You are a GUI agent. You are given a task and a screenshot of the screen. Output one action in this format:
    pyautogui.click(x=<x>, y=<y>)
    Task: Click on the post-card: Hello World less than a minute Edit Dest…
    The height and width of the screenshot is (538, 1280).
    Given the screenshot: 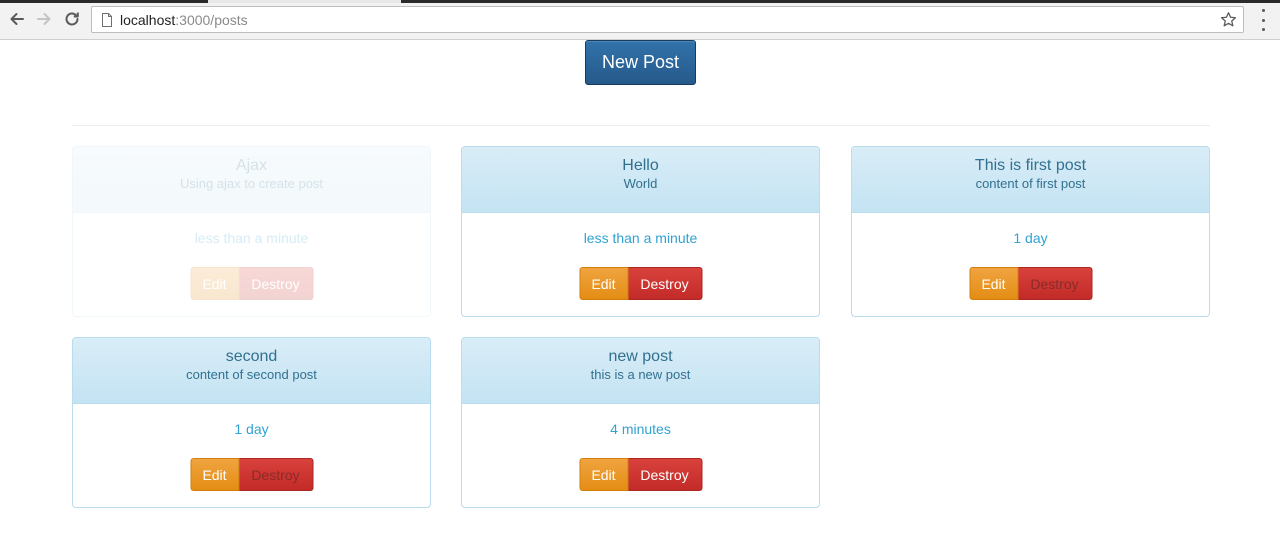 What is the action you would take?
    pyautogui.click(x=640, y=231)
    